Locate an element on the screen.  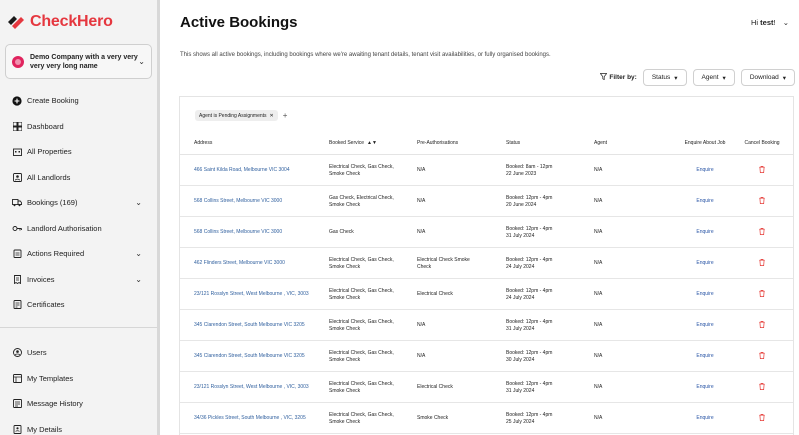
sidebar-item-label: All Landlords is located at coordinates (49, 177).